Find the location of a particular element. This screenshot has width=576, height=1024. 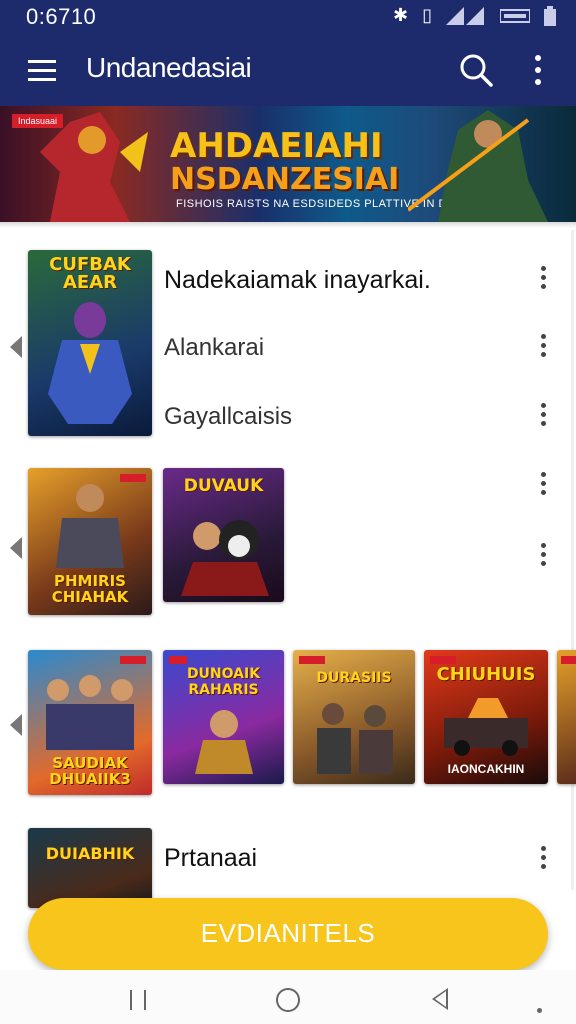

thumbnail-subcaption: IAONCAKHIN is located at coordinates (486, 769).